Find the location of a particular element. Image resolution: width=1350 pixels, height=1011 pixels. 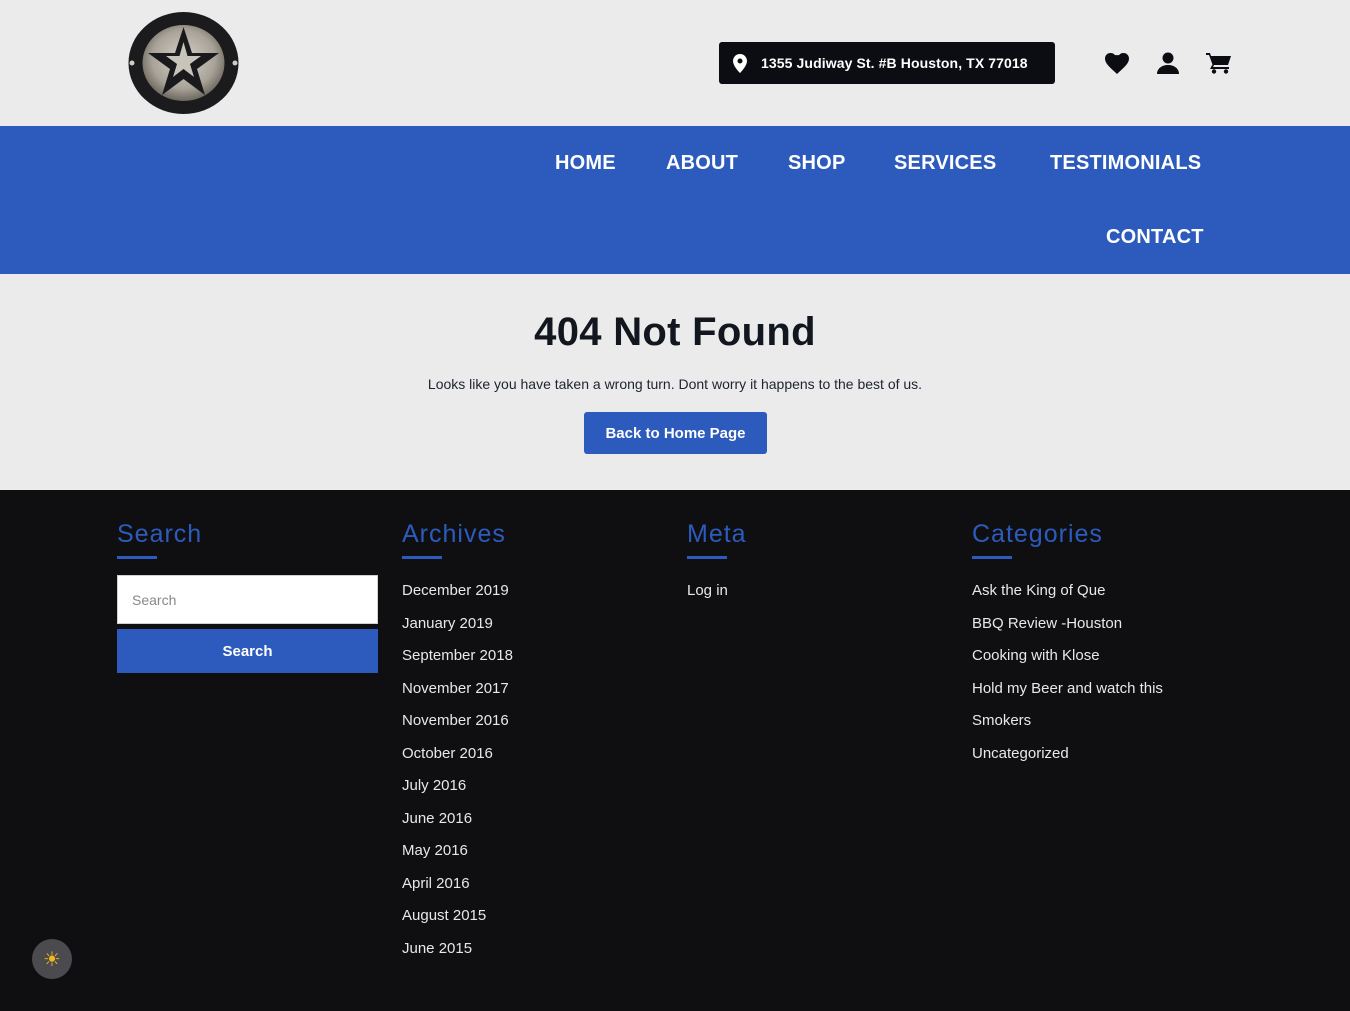

category-link: Smokers is located at coordinates (1001, 720).